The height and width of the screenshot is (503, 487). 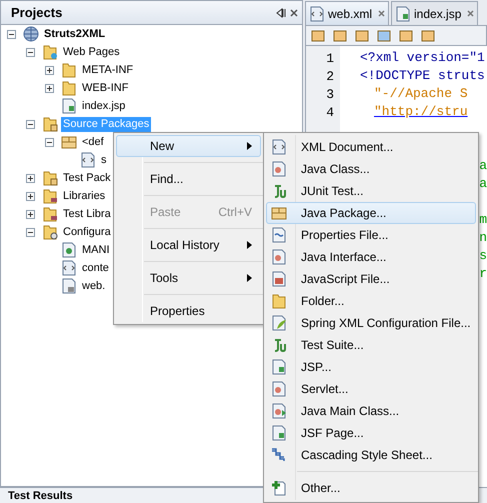 I want to click on menu-item: Local History, so click(x=188, y=245).